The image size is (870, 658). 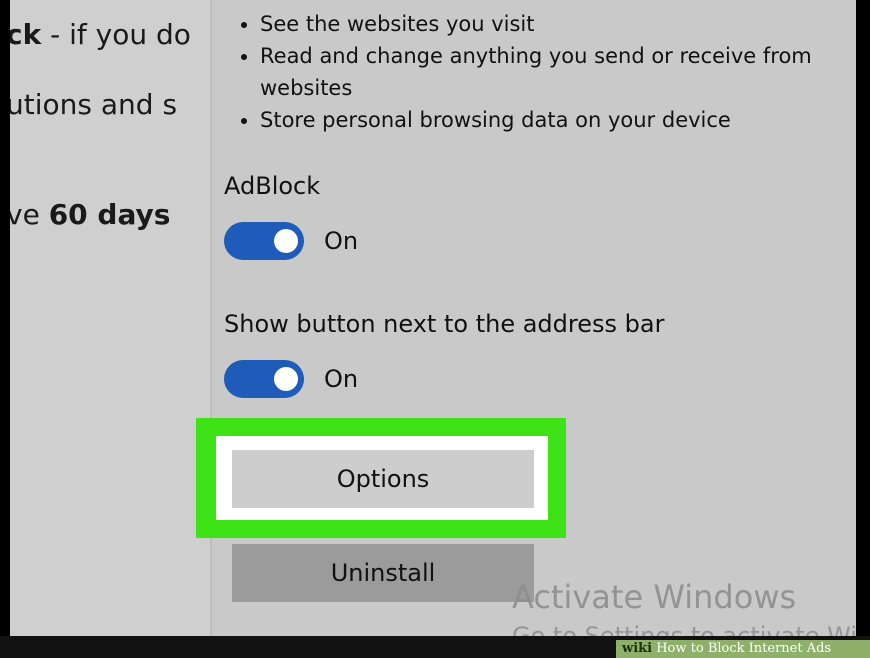 I want to click on show-button-toggle, so click(x=264, y=379).